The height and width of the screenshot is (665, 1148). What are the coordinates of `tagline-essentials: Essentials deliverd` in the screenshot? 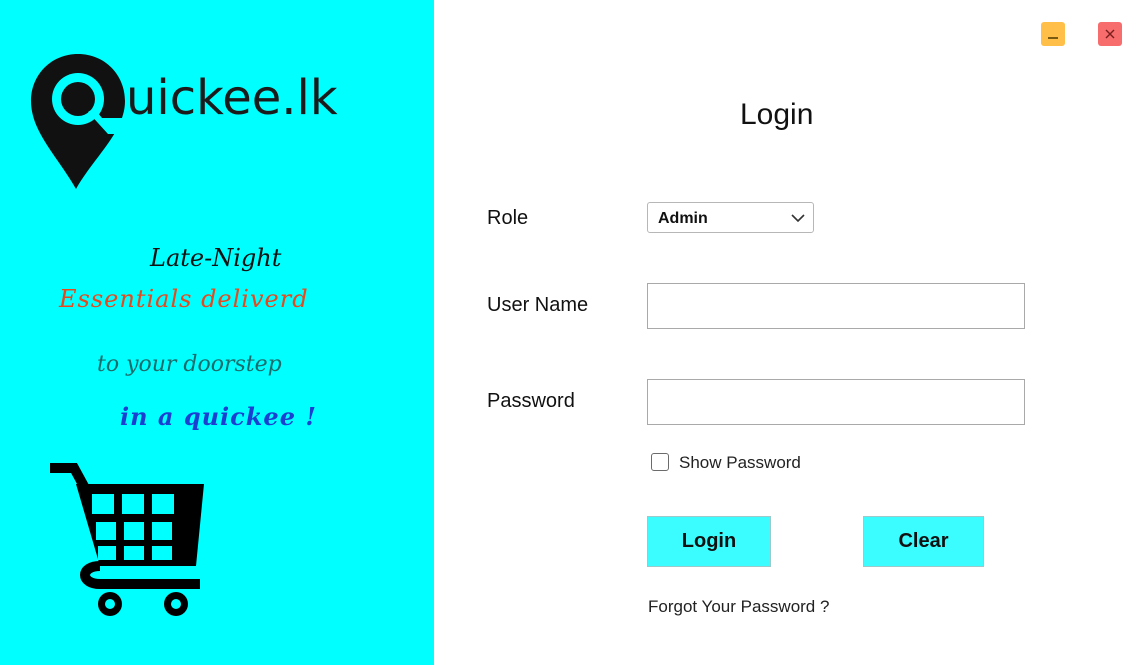 It's located at (184, 299).